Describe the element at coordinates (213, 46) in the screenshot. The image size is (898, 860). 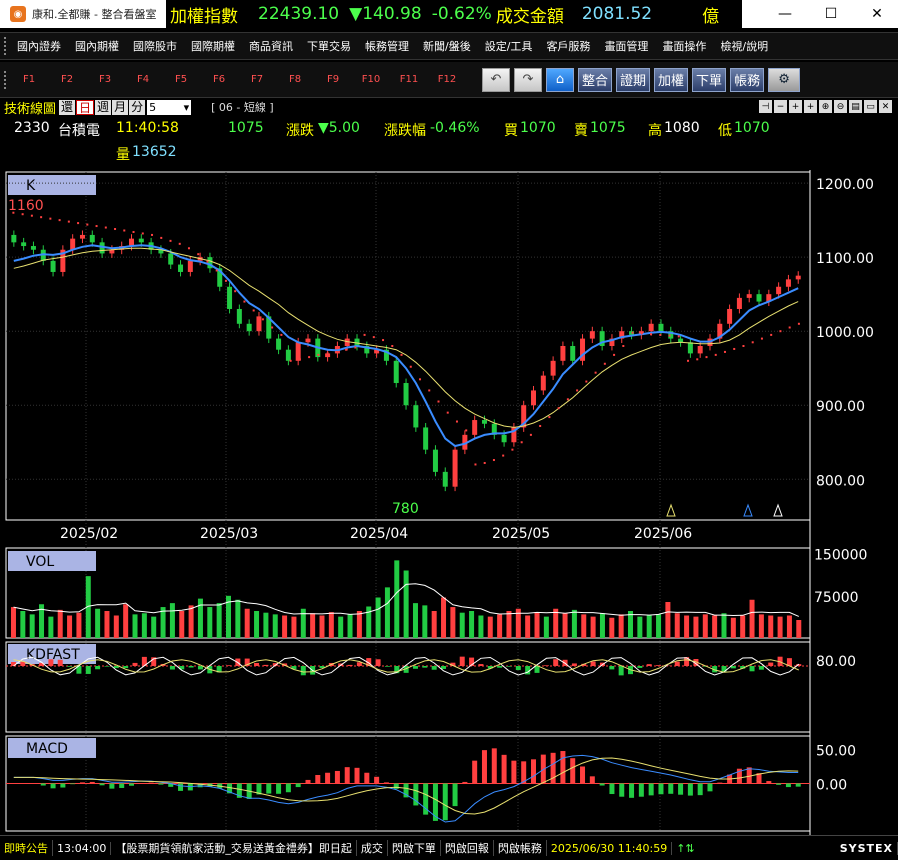
I see `menu-item-3: 國際期權` at that location.